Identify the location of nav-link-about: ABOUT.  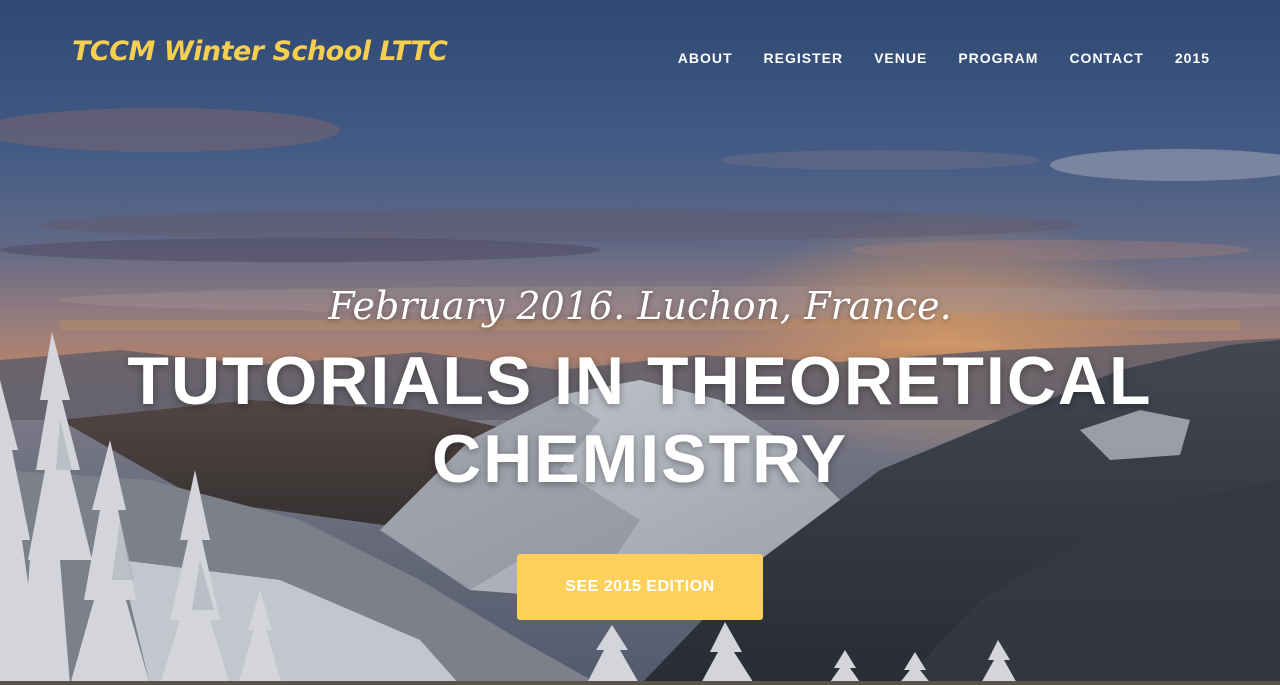
(705, 58).